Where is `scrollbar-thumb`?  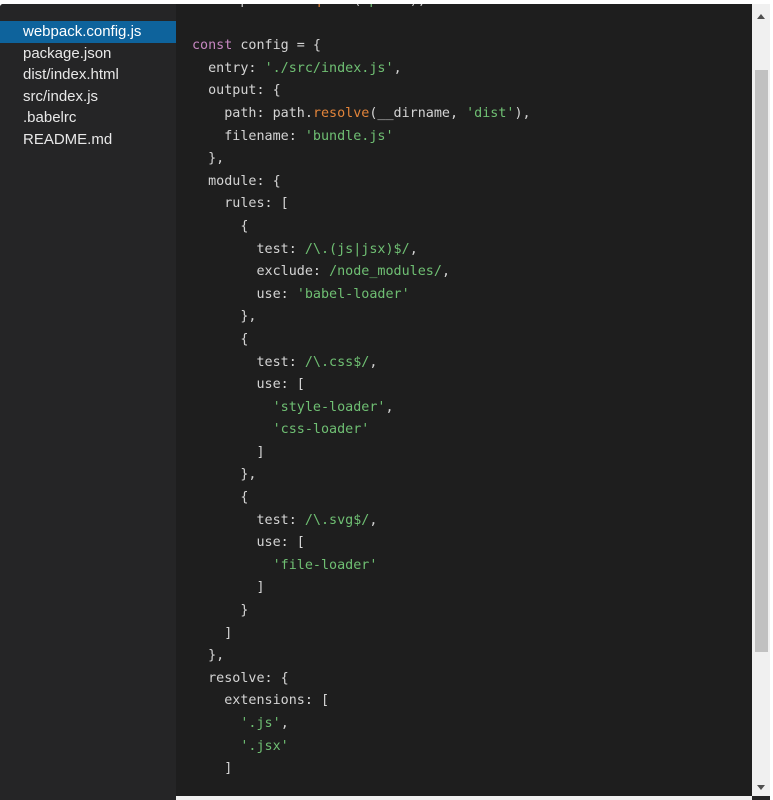 scrollbar-thumb is located at coordinates (761, 361).